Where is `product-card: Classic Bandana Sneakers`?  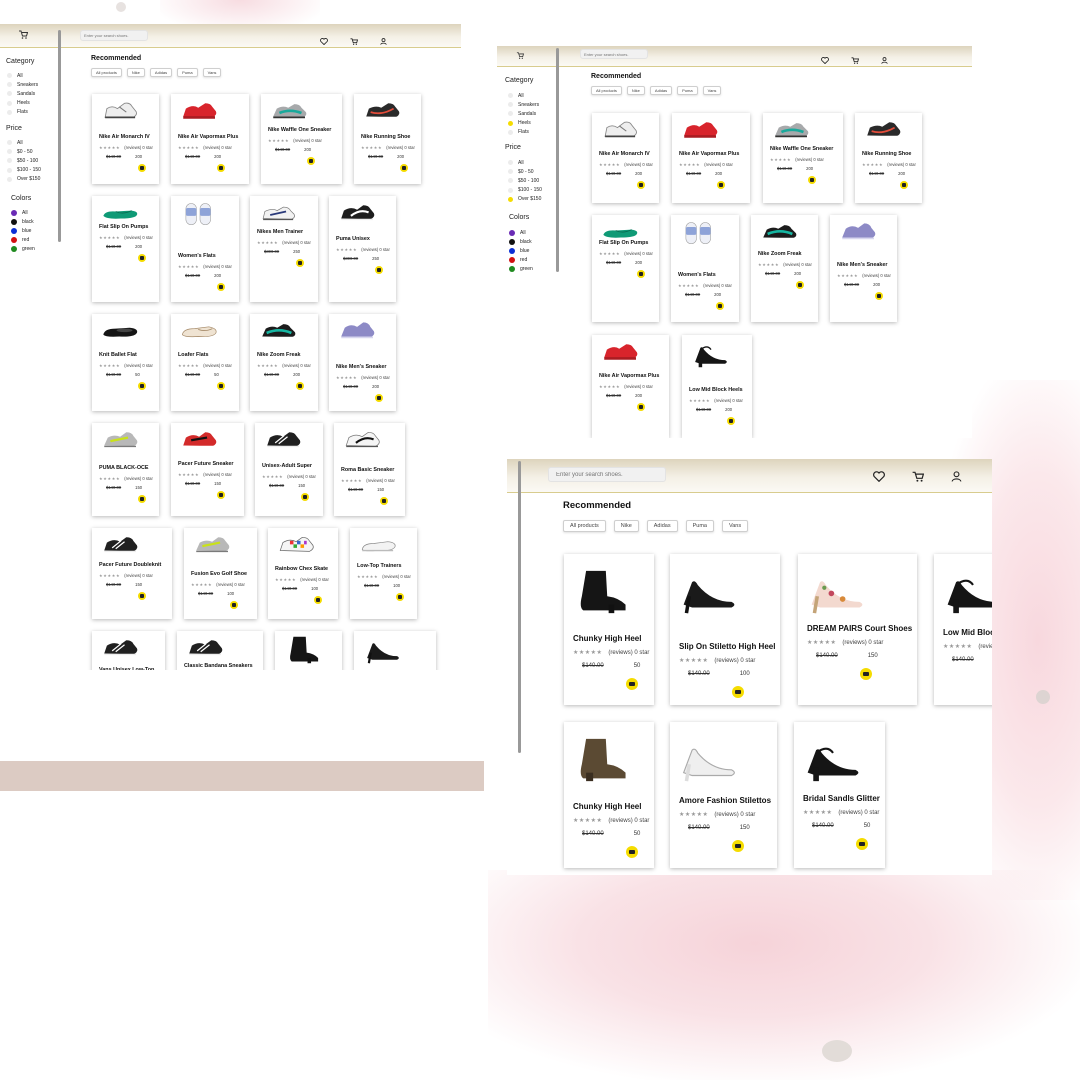 product-card: Classic Bandana Sneakers is located at coordinates (220, 650).